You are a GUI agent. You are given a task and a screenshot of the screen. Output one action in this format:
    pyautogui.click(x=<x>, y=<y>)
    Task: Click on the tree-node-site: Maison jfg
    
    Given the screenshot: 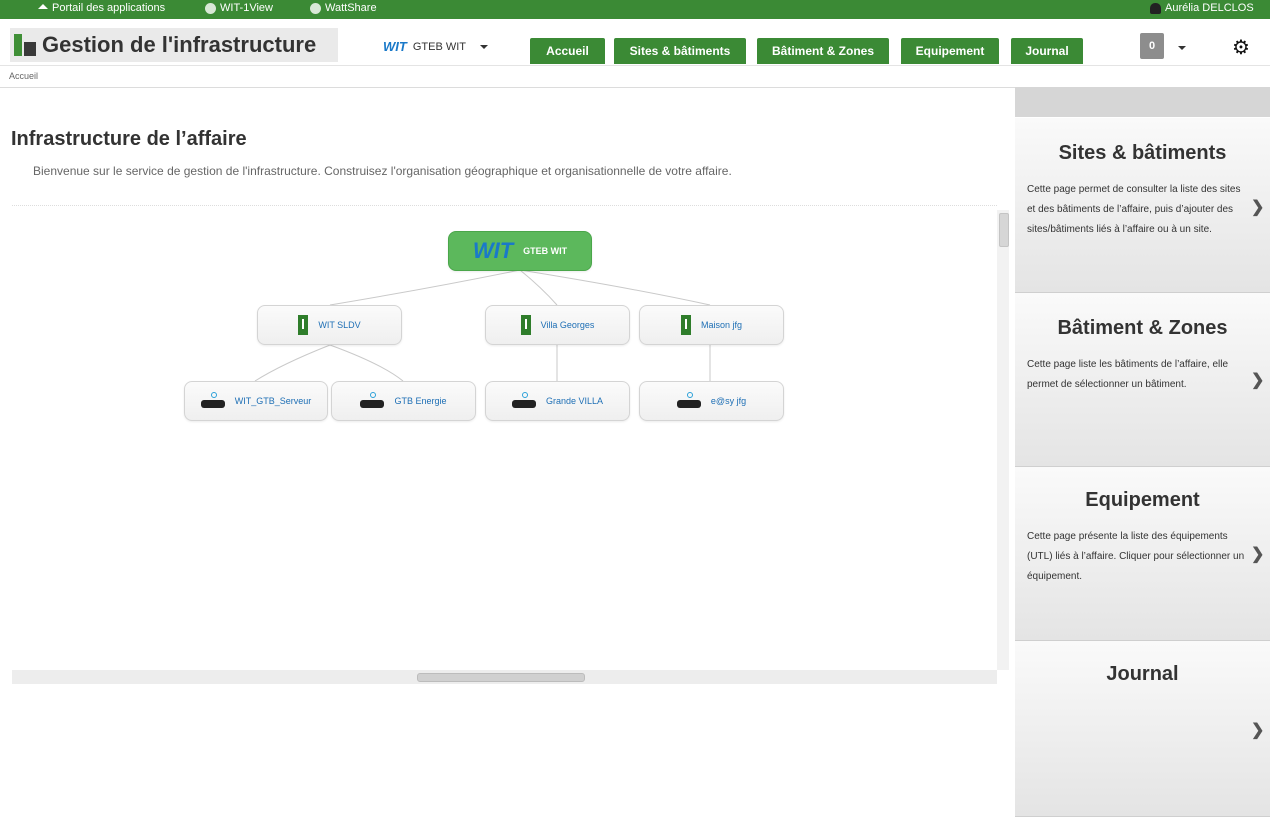 What is the action you would take?
    pyautogui.click(x=711, y=325)
    